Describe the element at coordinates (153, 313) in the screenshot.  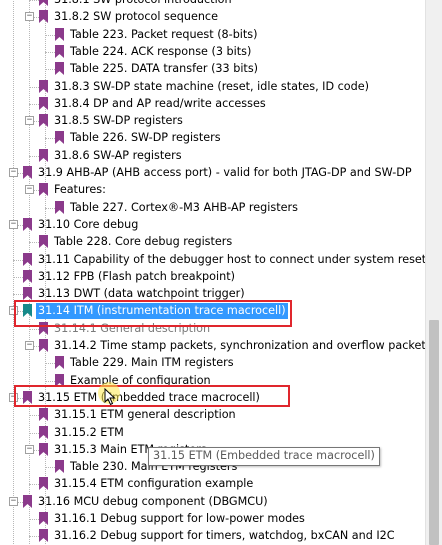
I see `highlight-box-itm` at that location.